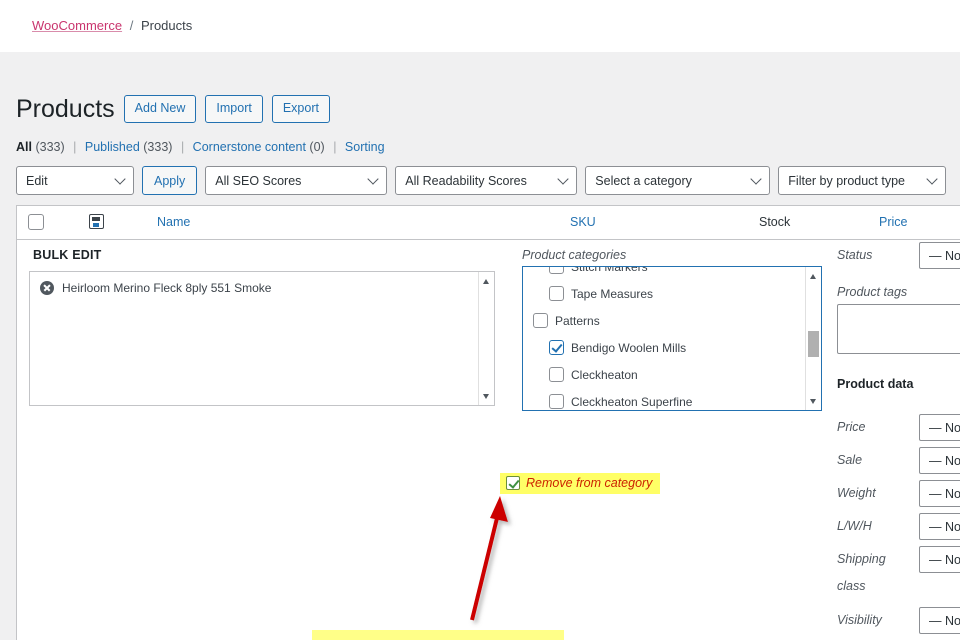  What do you see at coordinates (872, 292) in the screenshot?
I see `product-tags-label: Product tags` at bounding box center [872, 292].